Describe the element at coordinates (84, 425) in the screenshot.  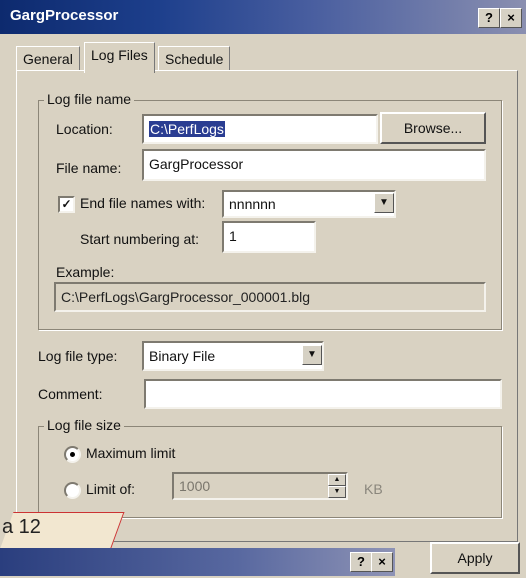
I see `log-file-size-legend: Log file size` at that location.